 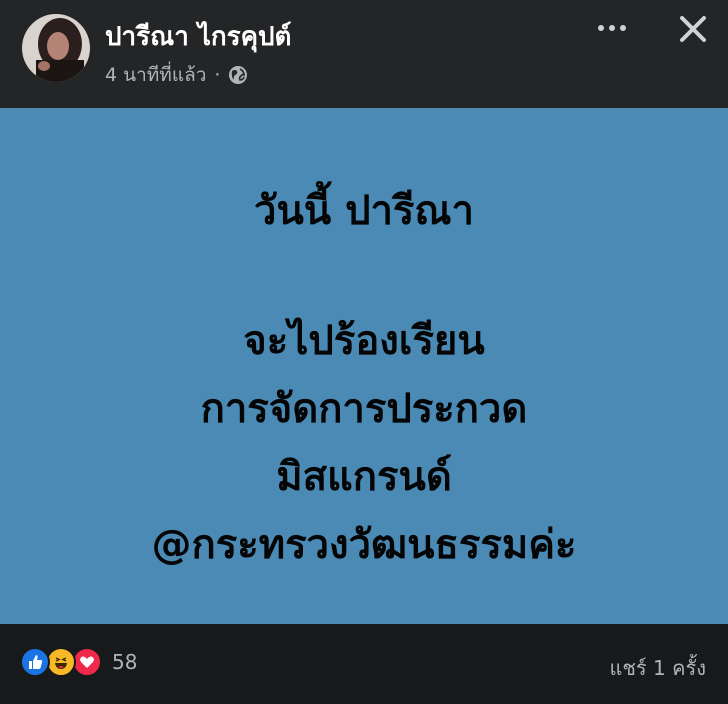 What do you see at coordinates (364, 544) in the screenshot?
I see `post-text-line: @กระทรวงวัฒนธรรมค่ะ` at bounding box center [364, 544].